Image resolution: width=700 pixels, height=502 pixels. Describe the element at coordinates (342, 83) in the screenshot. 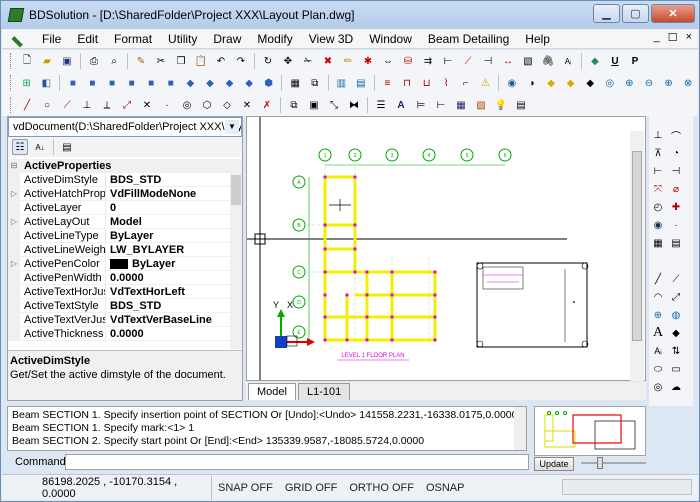

I see `column-layout-icon: ▥` at that location.